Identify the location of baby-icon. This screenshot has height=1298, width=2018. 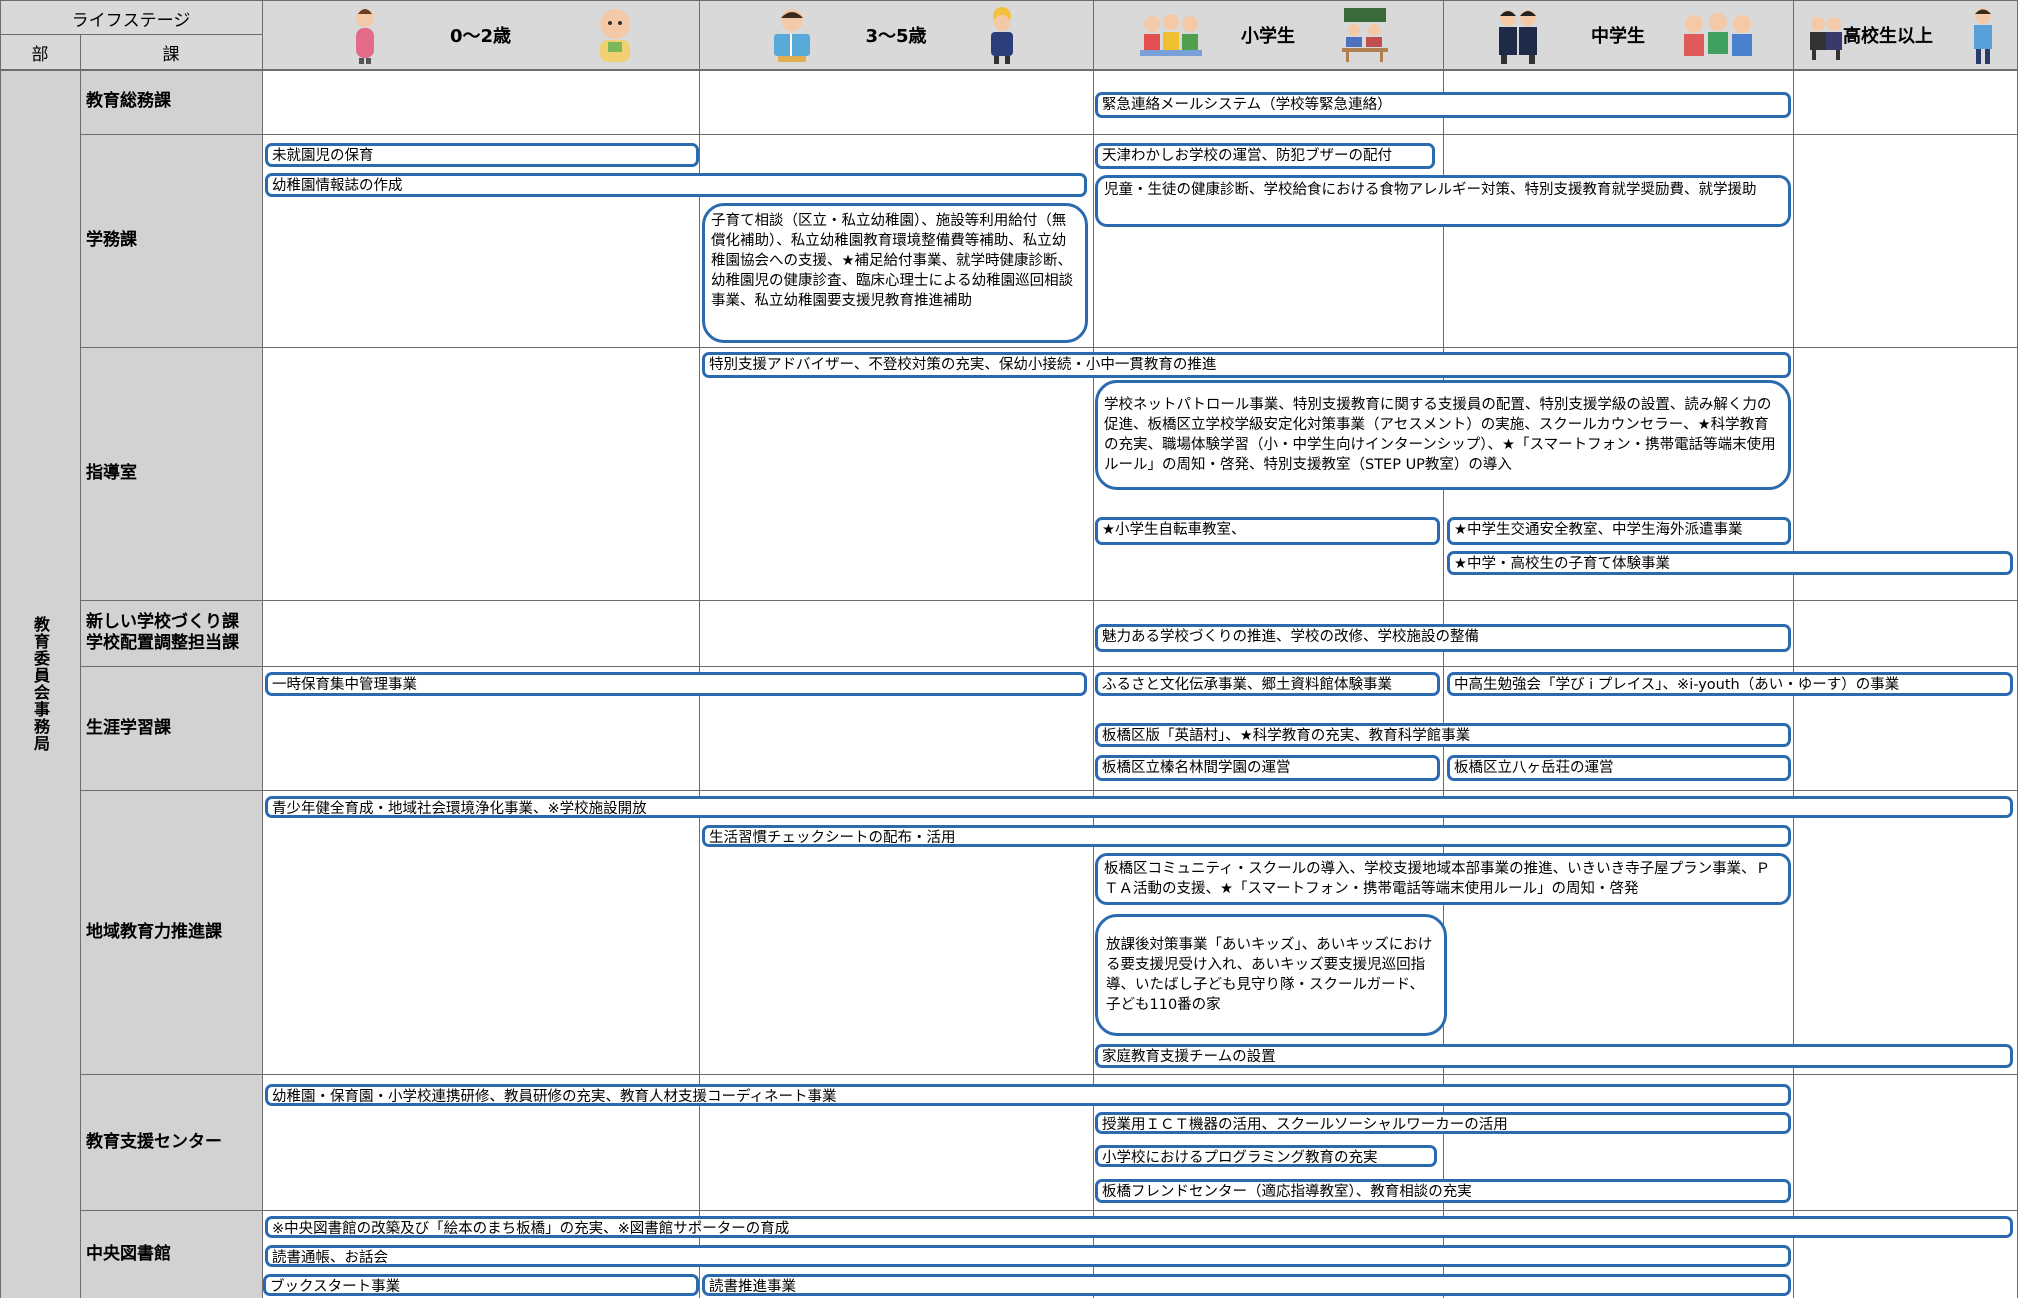
(615, 35).